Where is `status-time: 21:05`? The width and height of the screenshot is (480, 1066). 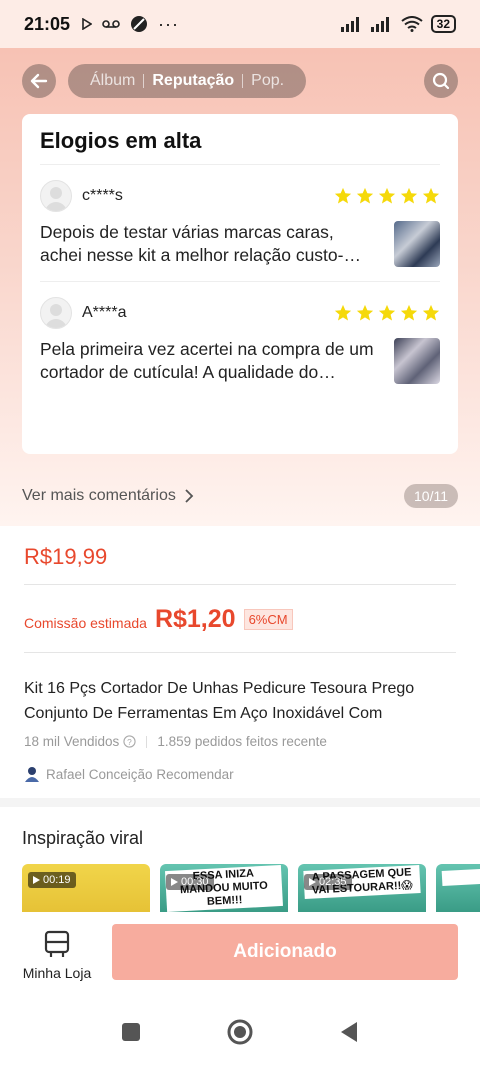
status-time: 21:05 is located at coordinates (47, 23).